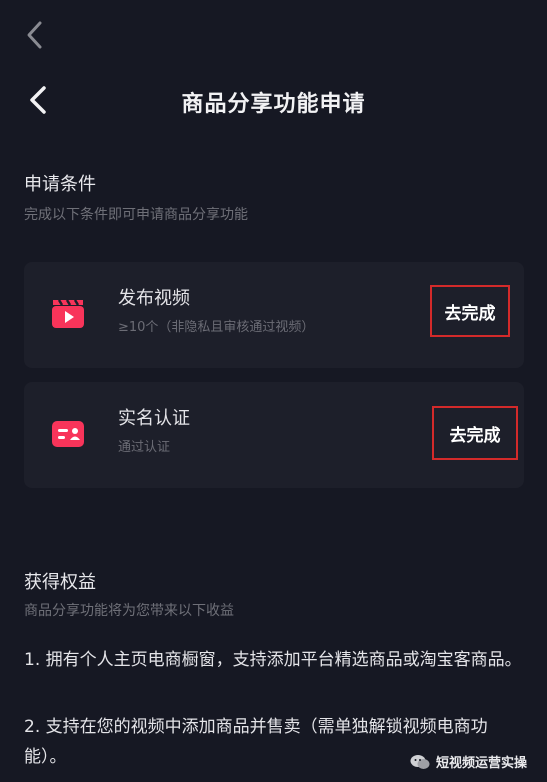  I want to click on benefit-item: 1. 拥有个人主页电商橱窗，支持添加平台精选商品或淘宝客商品。, so click(273, 660).